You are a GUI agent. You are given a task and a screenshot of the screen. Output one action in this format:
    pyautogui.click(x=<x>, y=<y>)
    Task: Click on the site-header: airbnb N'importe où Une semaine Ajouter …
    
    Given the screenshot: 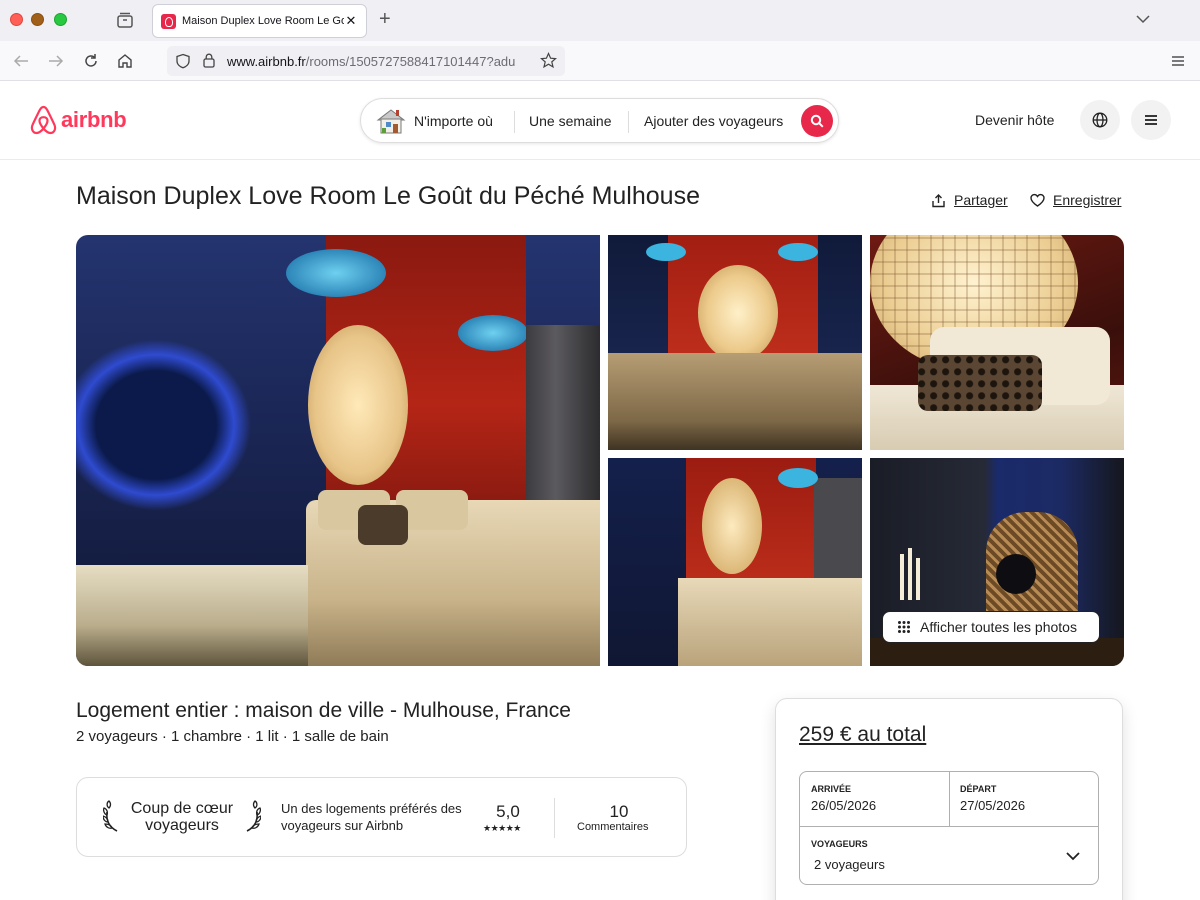 What is the action you would take?
    pyautogui.click(x=600, y=120)
    